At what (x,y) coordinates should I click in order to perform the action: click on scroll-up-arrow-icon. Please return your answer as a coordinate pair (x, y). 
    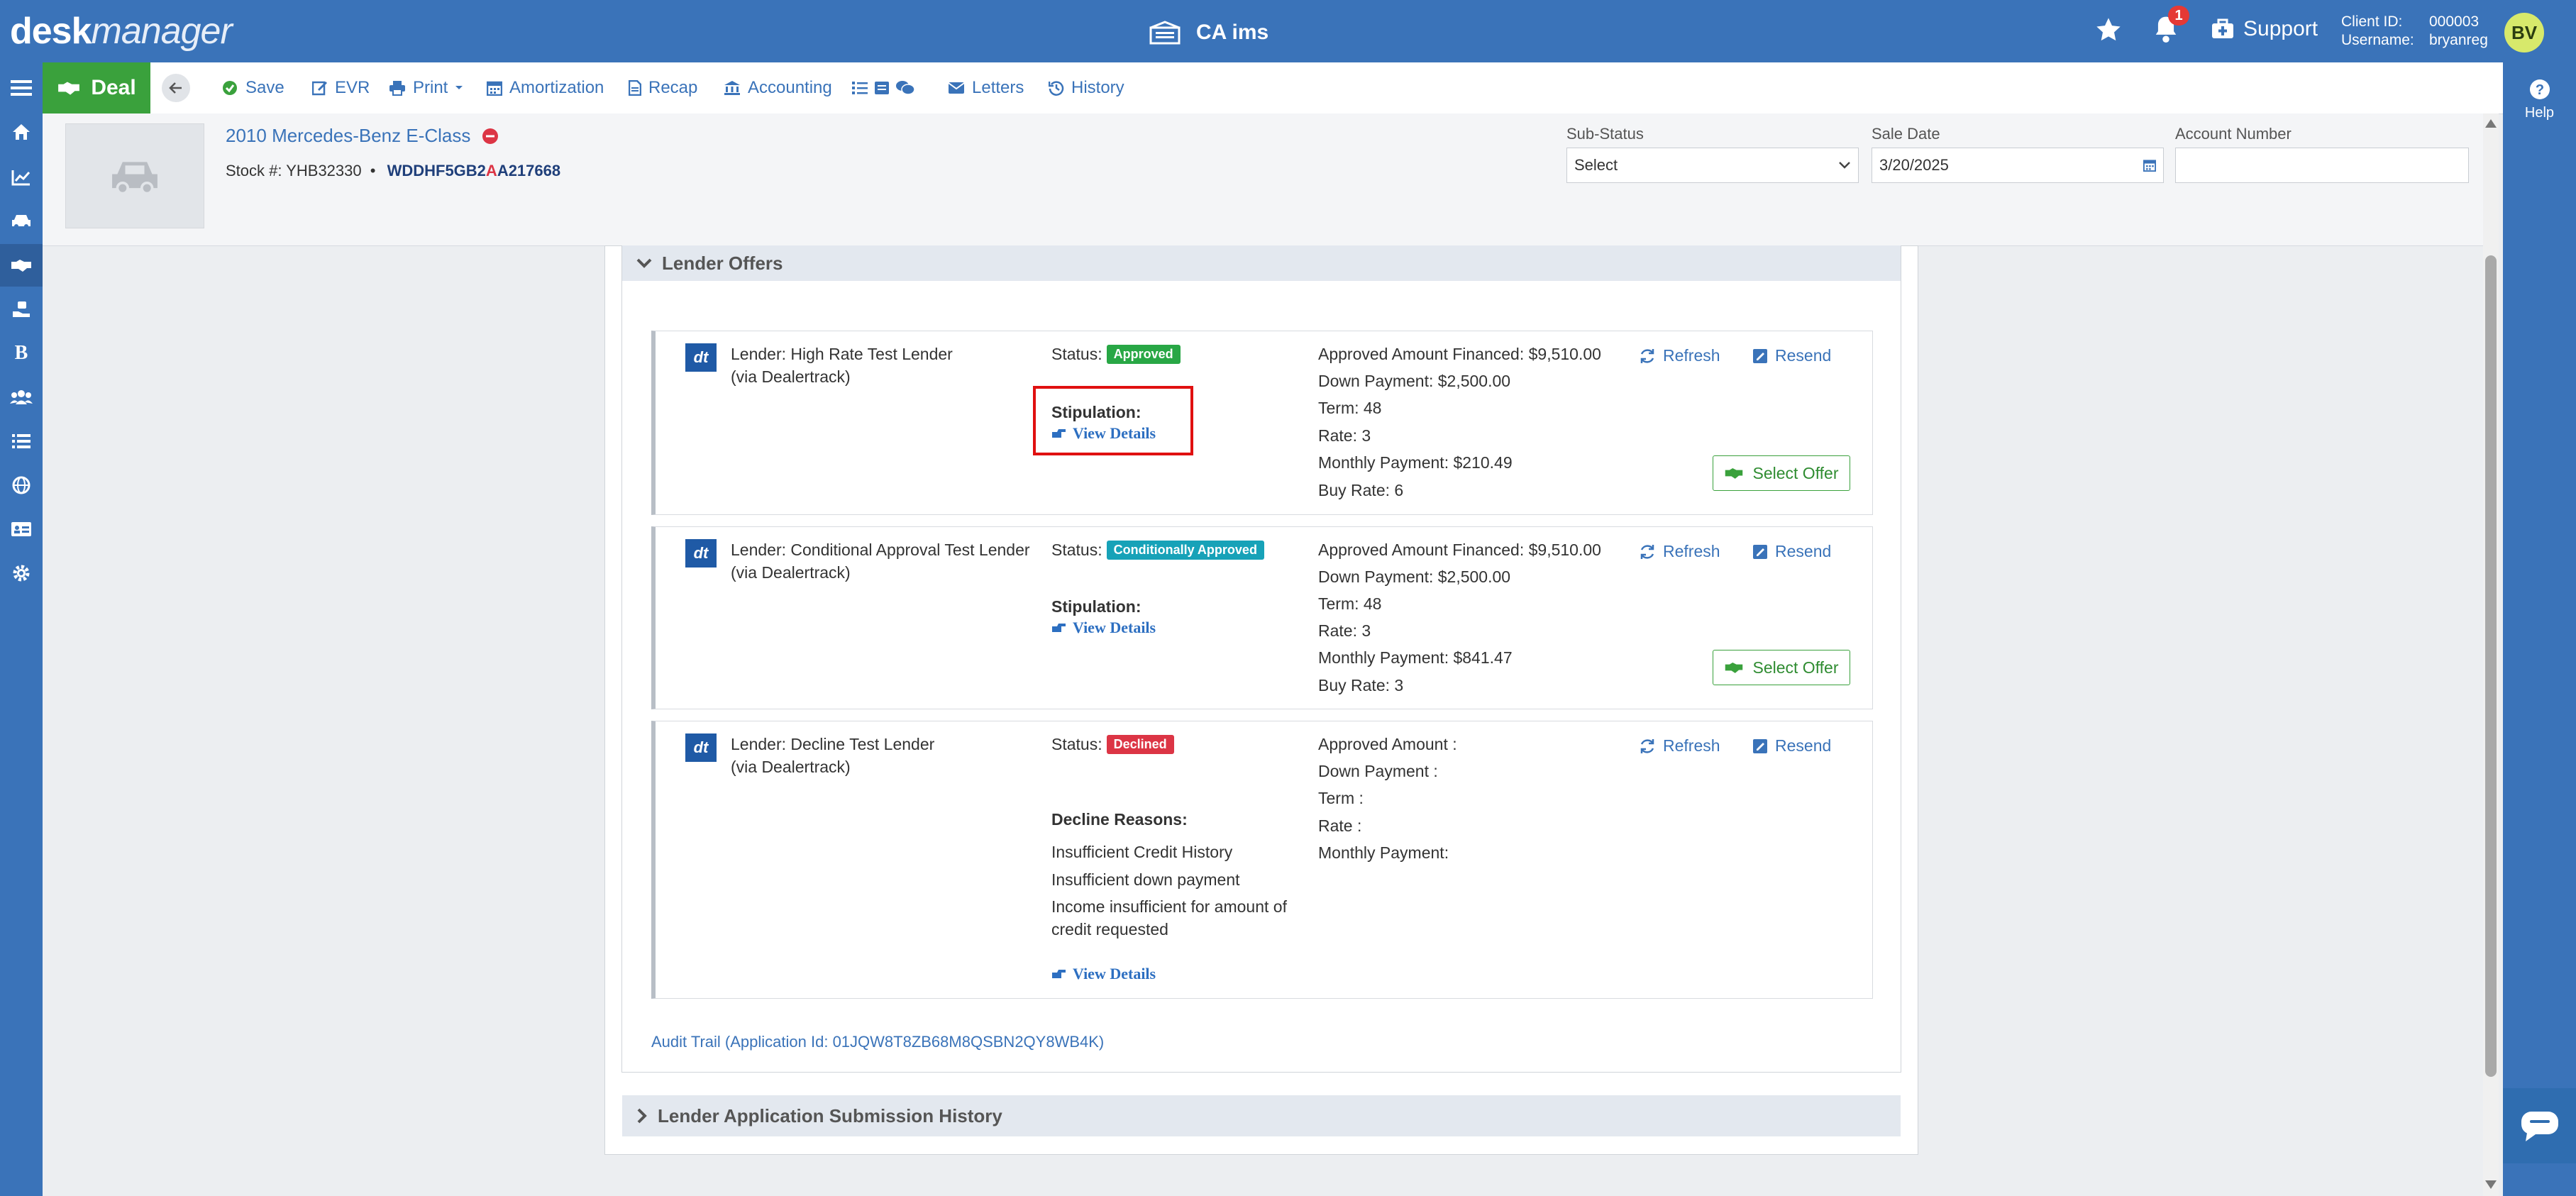
    Looking at the image, I should click on (2491, 124).